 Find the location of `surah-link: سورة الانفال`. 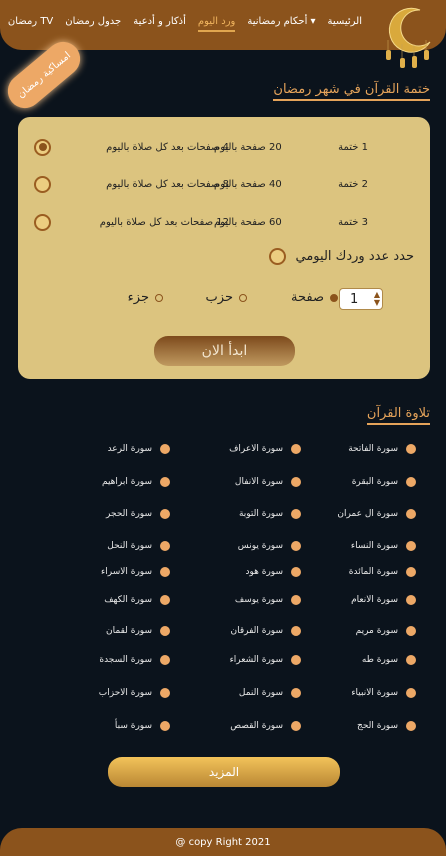

surah-link: سورة الانفال is located at coordinates (268, 482).